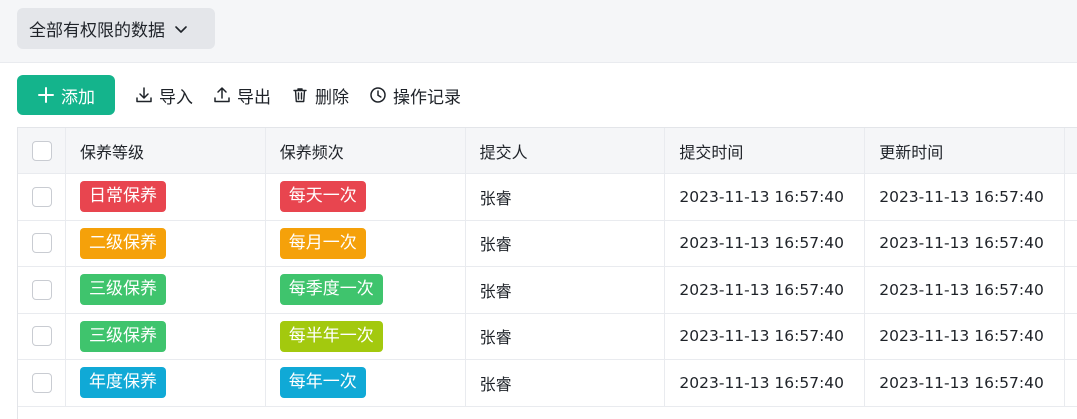  I want to click on export-button: 导出, so click(242, 95).